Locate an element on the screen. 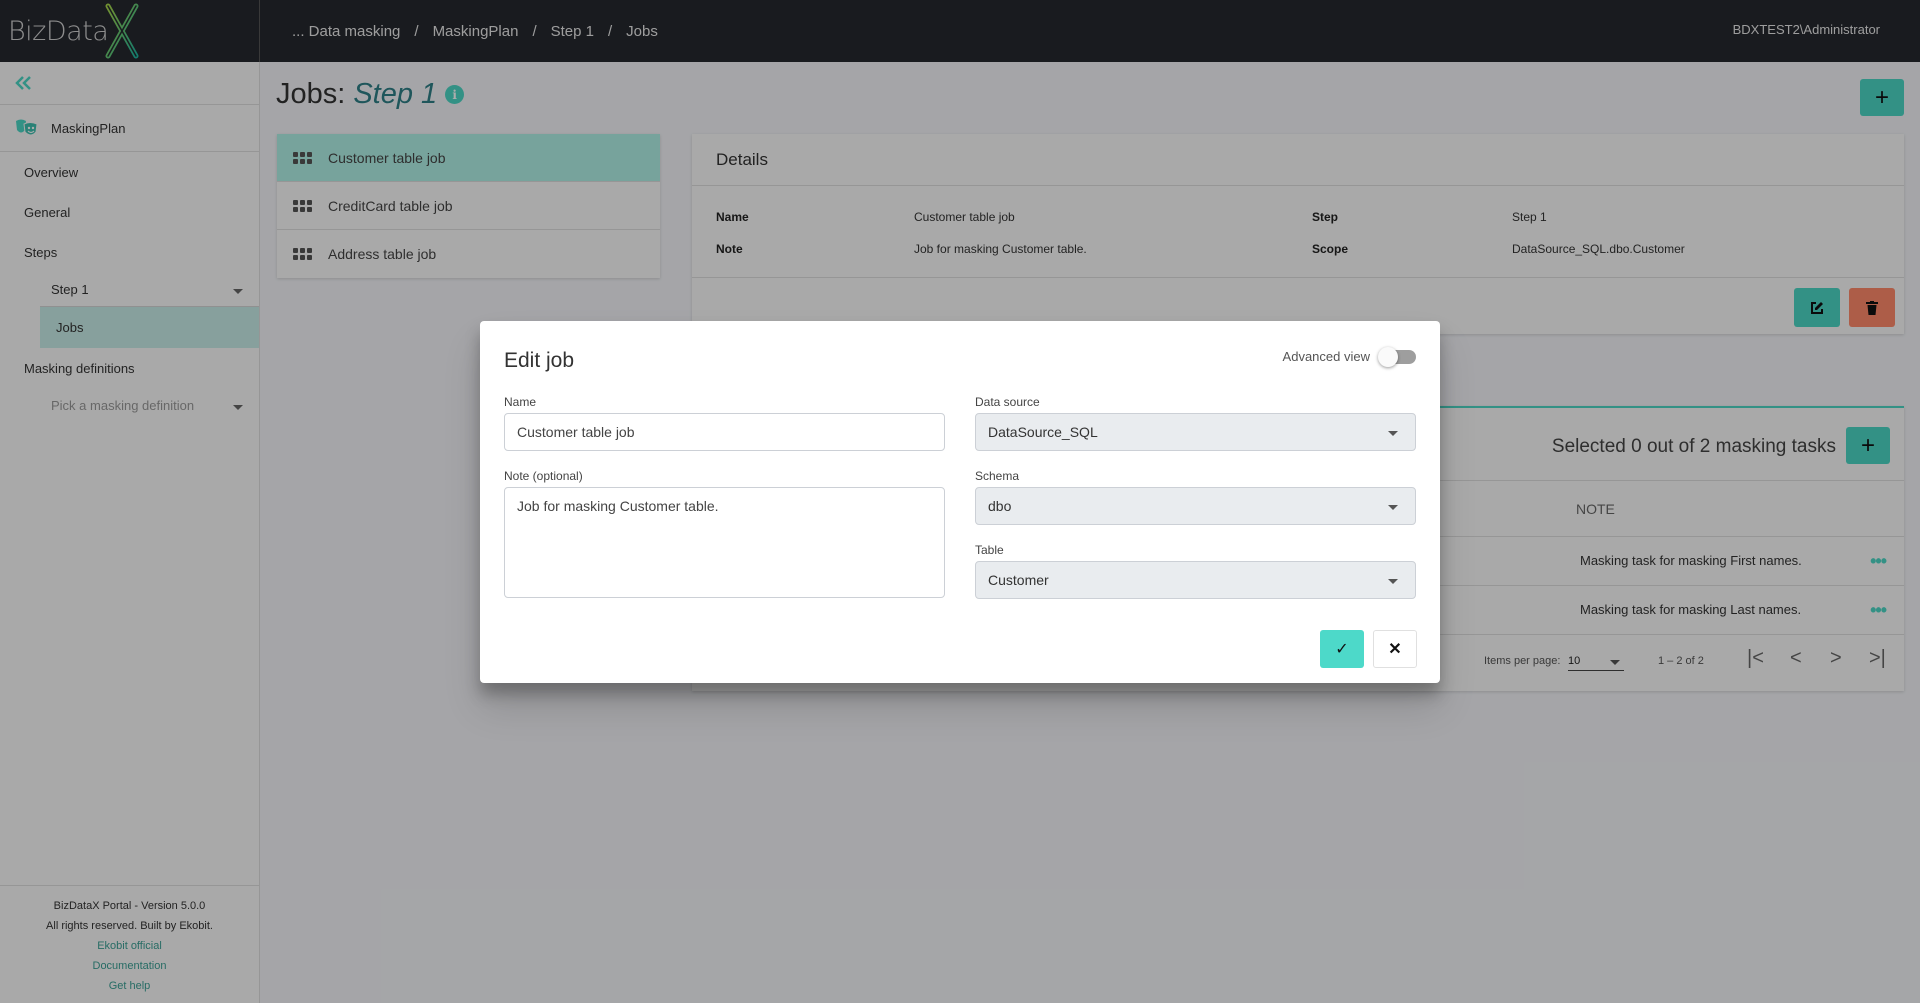  advanced-view-control: Advanced view is located at coordinates (1349, 356).